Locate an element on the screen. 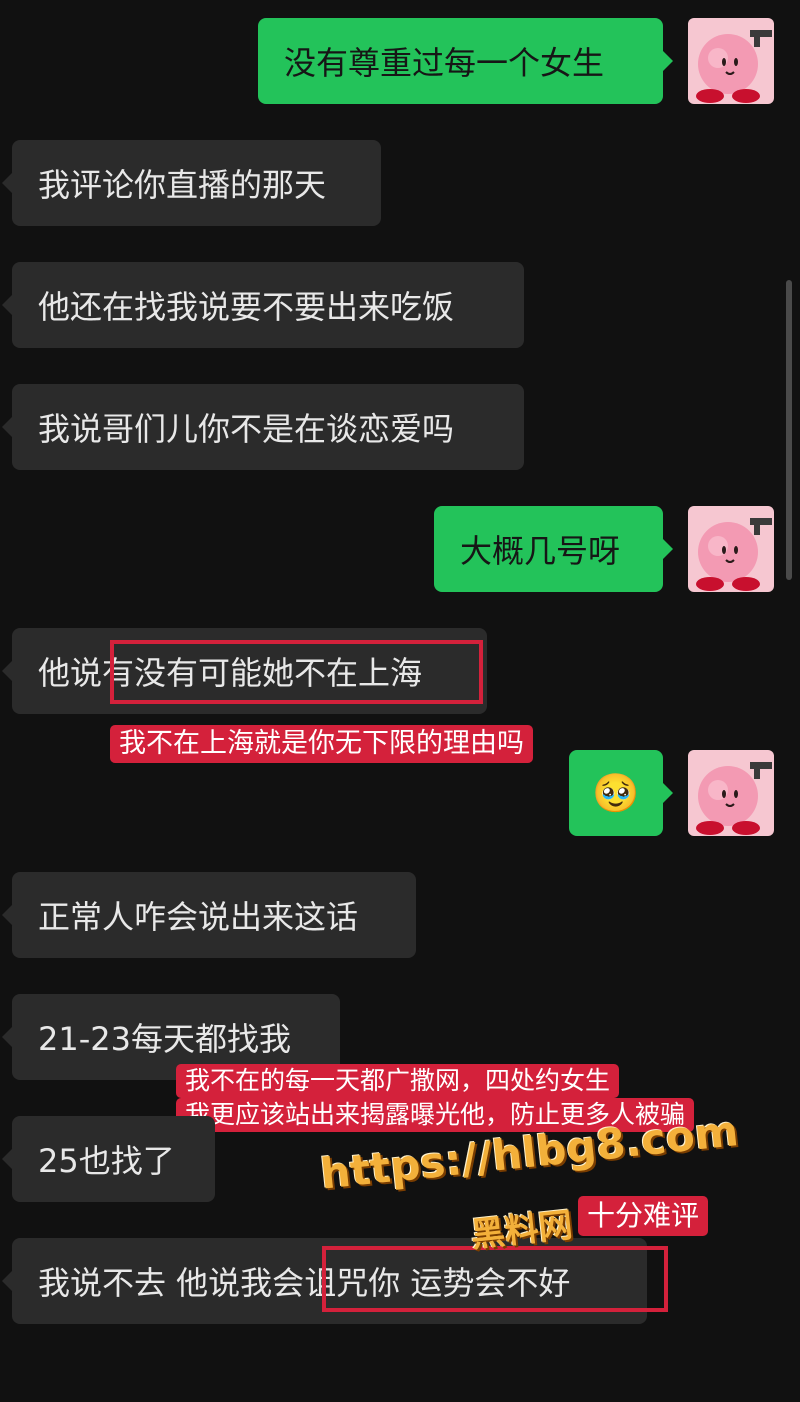 Image resolution: width=800 pixels, height=1402 pixels. outgoing-message: 没有尊重过每一个女生 is located at coordinates (465, 61).